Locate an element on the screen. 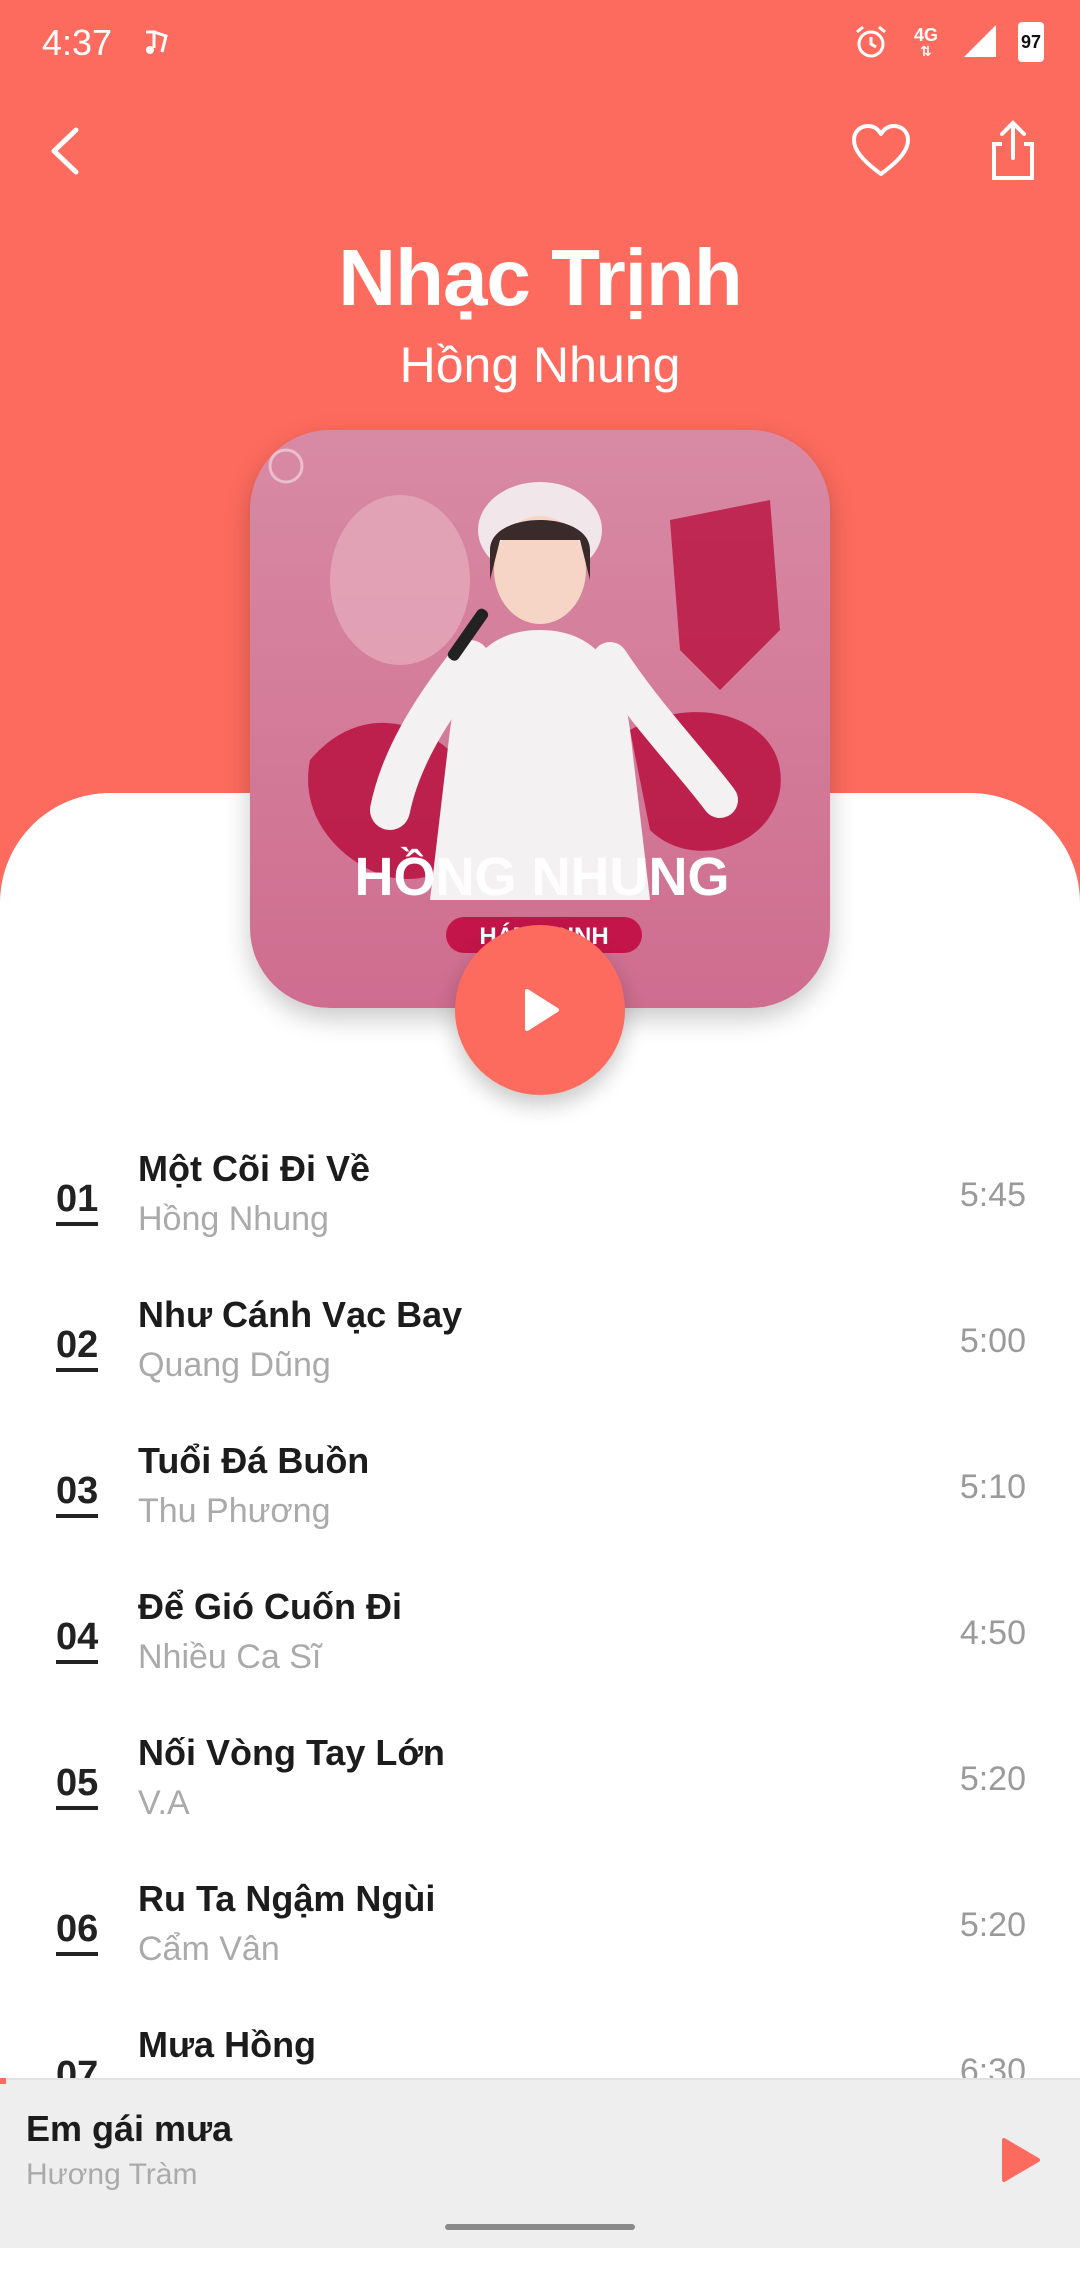 The width and height of the screenshot is (1080, 2293). track-row: 05 Nối Vòng Tay Lớn V.A 5:20 is located at coordinates (540, 1785).